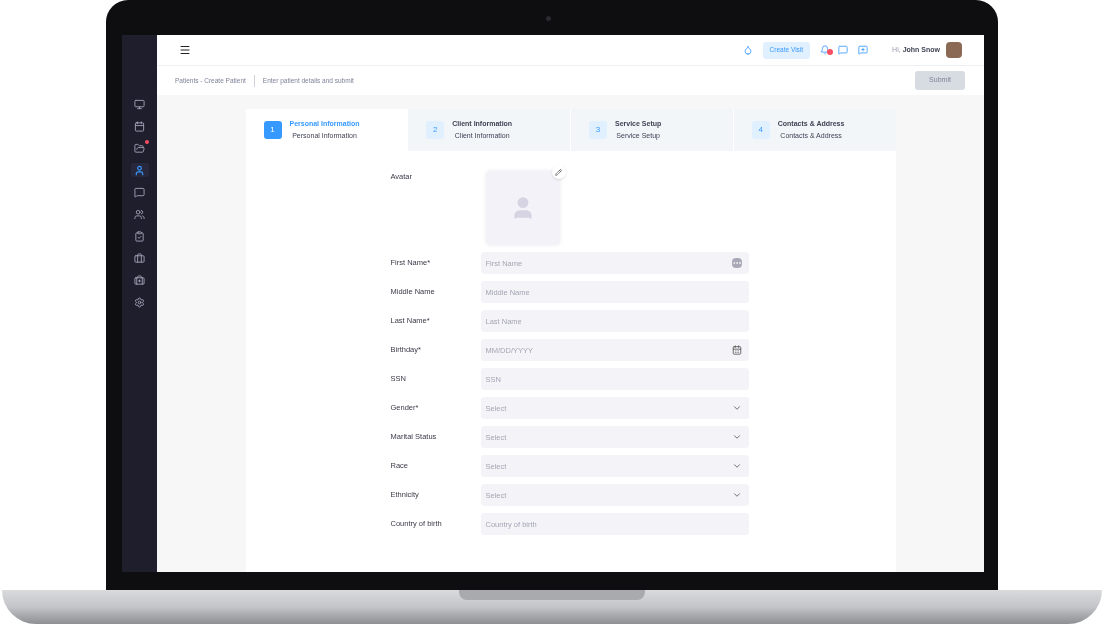 The width and height of the screenshot is (1104, 630). What do you see at coordinates (139, 214) in the screenshot?
I see `people-icon` at bounding box center [139, 214].